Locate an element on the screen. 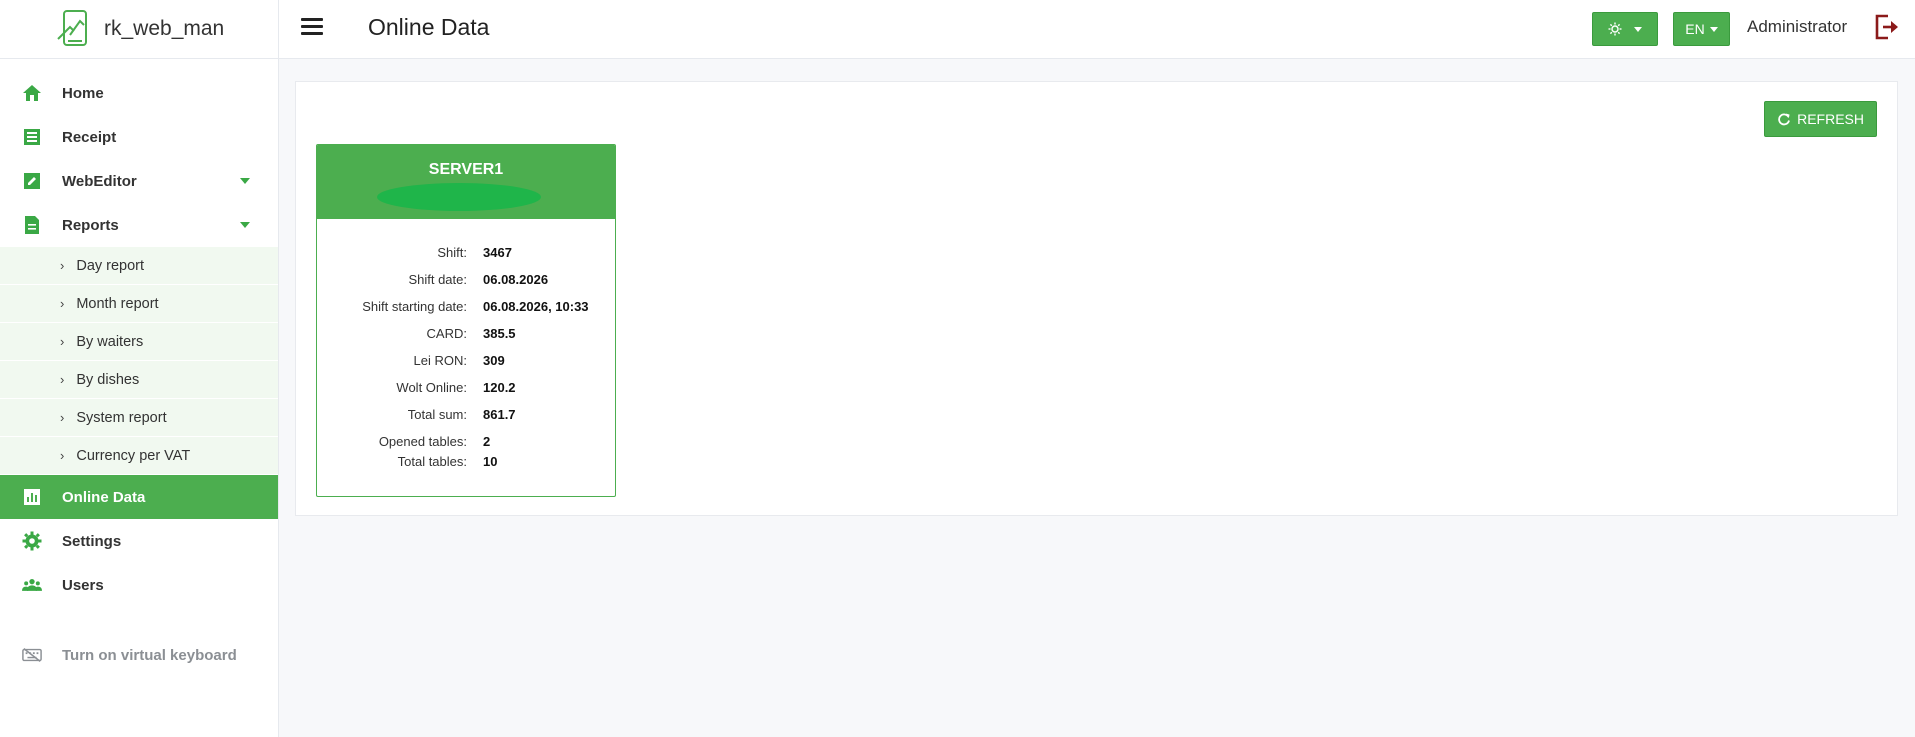 Image resolution: width=1915 pixels, height=737 pixels. sidebar-item-label: Receipt is located at coordinates (89, 137).